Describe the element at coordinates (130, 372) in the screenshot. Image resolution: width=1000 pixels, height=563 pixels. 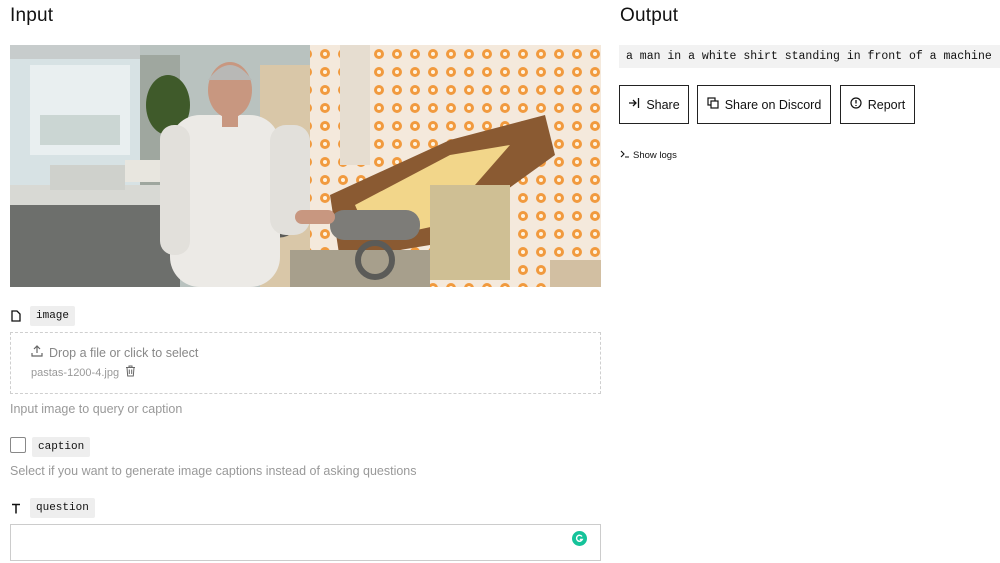
I see `trash-icon` at that location.